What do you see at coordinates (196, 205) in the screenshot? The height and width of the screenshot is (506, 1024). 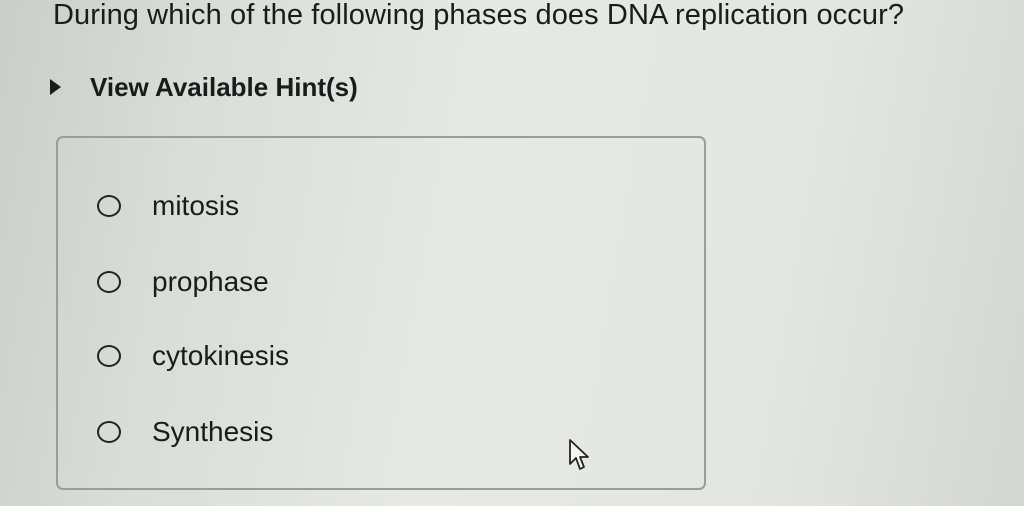 I see `option-label: mitosis` at bounding box center [196, 205].